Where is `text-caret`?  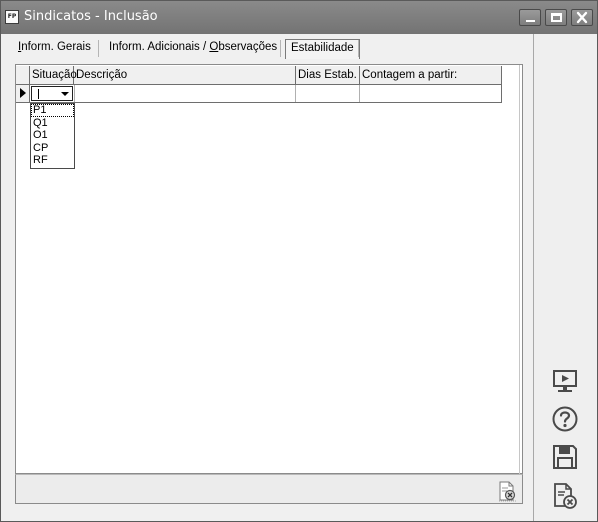
text-caret is located at coordinates (38, 94).